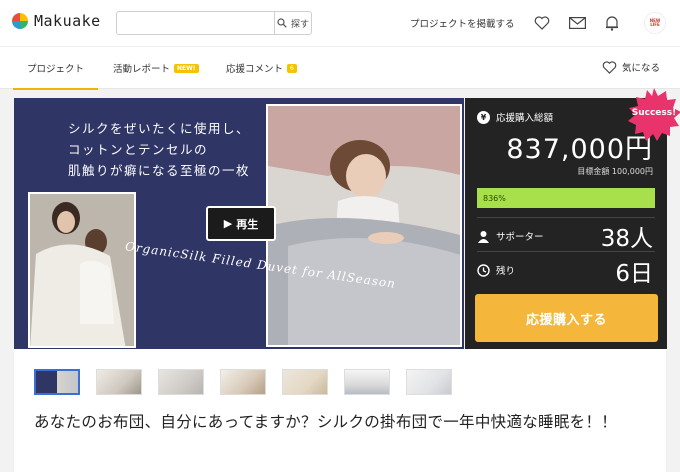 The width and height of the screenshot is (680, 472). I want to click on favorite-label: 気になる, so click(641, 68).